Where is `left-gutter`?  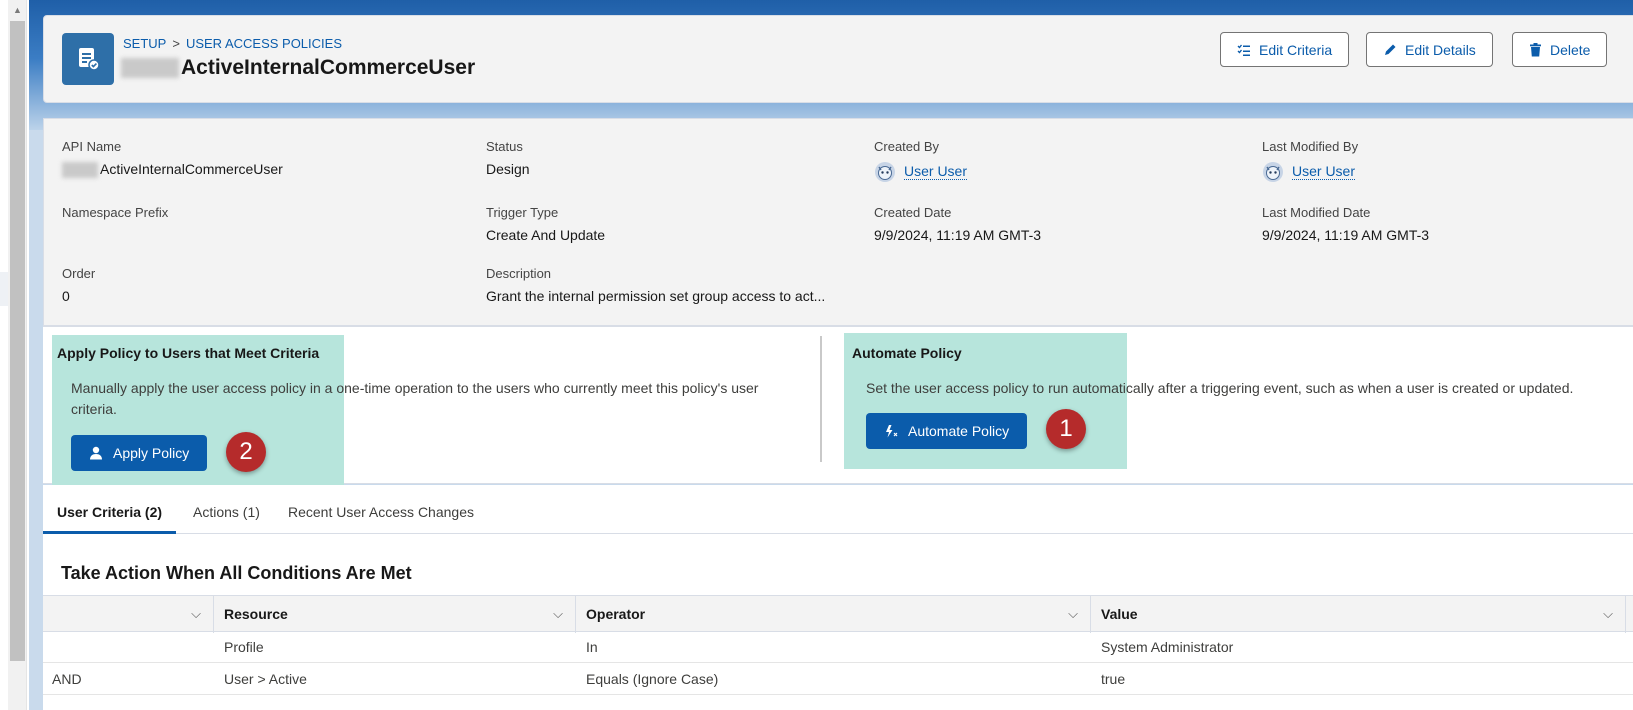 left-gutter is located at coordinates (4, 355).